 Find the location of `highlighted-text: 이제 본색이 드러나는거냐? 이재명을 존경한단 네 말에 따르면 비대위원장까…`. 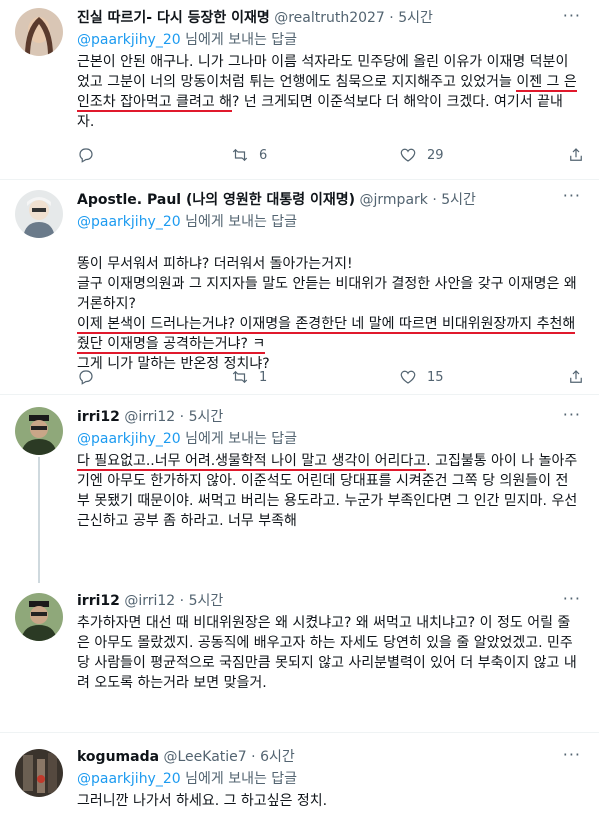

highlighted-text: 이제 본색이 드러나는거냐? 이재명을 존경한단 네 말에 따르면 비대위원장까… is located at coordinates (326, 335).